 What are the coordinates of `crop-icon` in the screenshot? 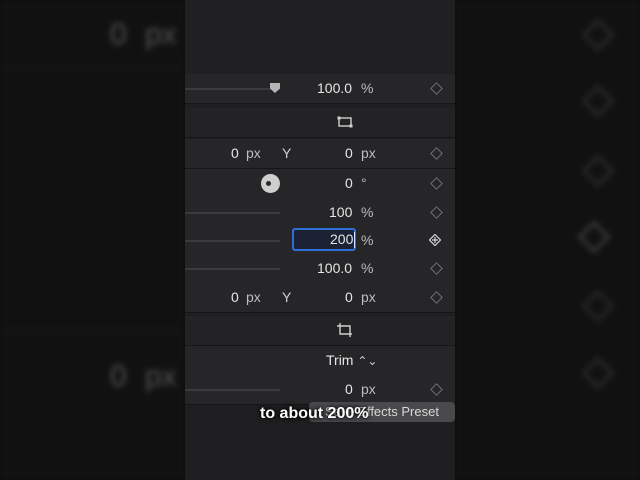 It's located at (345, 330).